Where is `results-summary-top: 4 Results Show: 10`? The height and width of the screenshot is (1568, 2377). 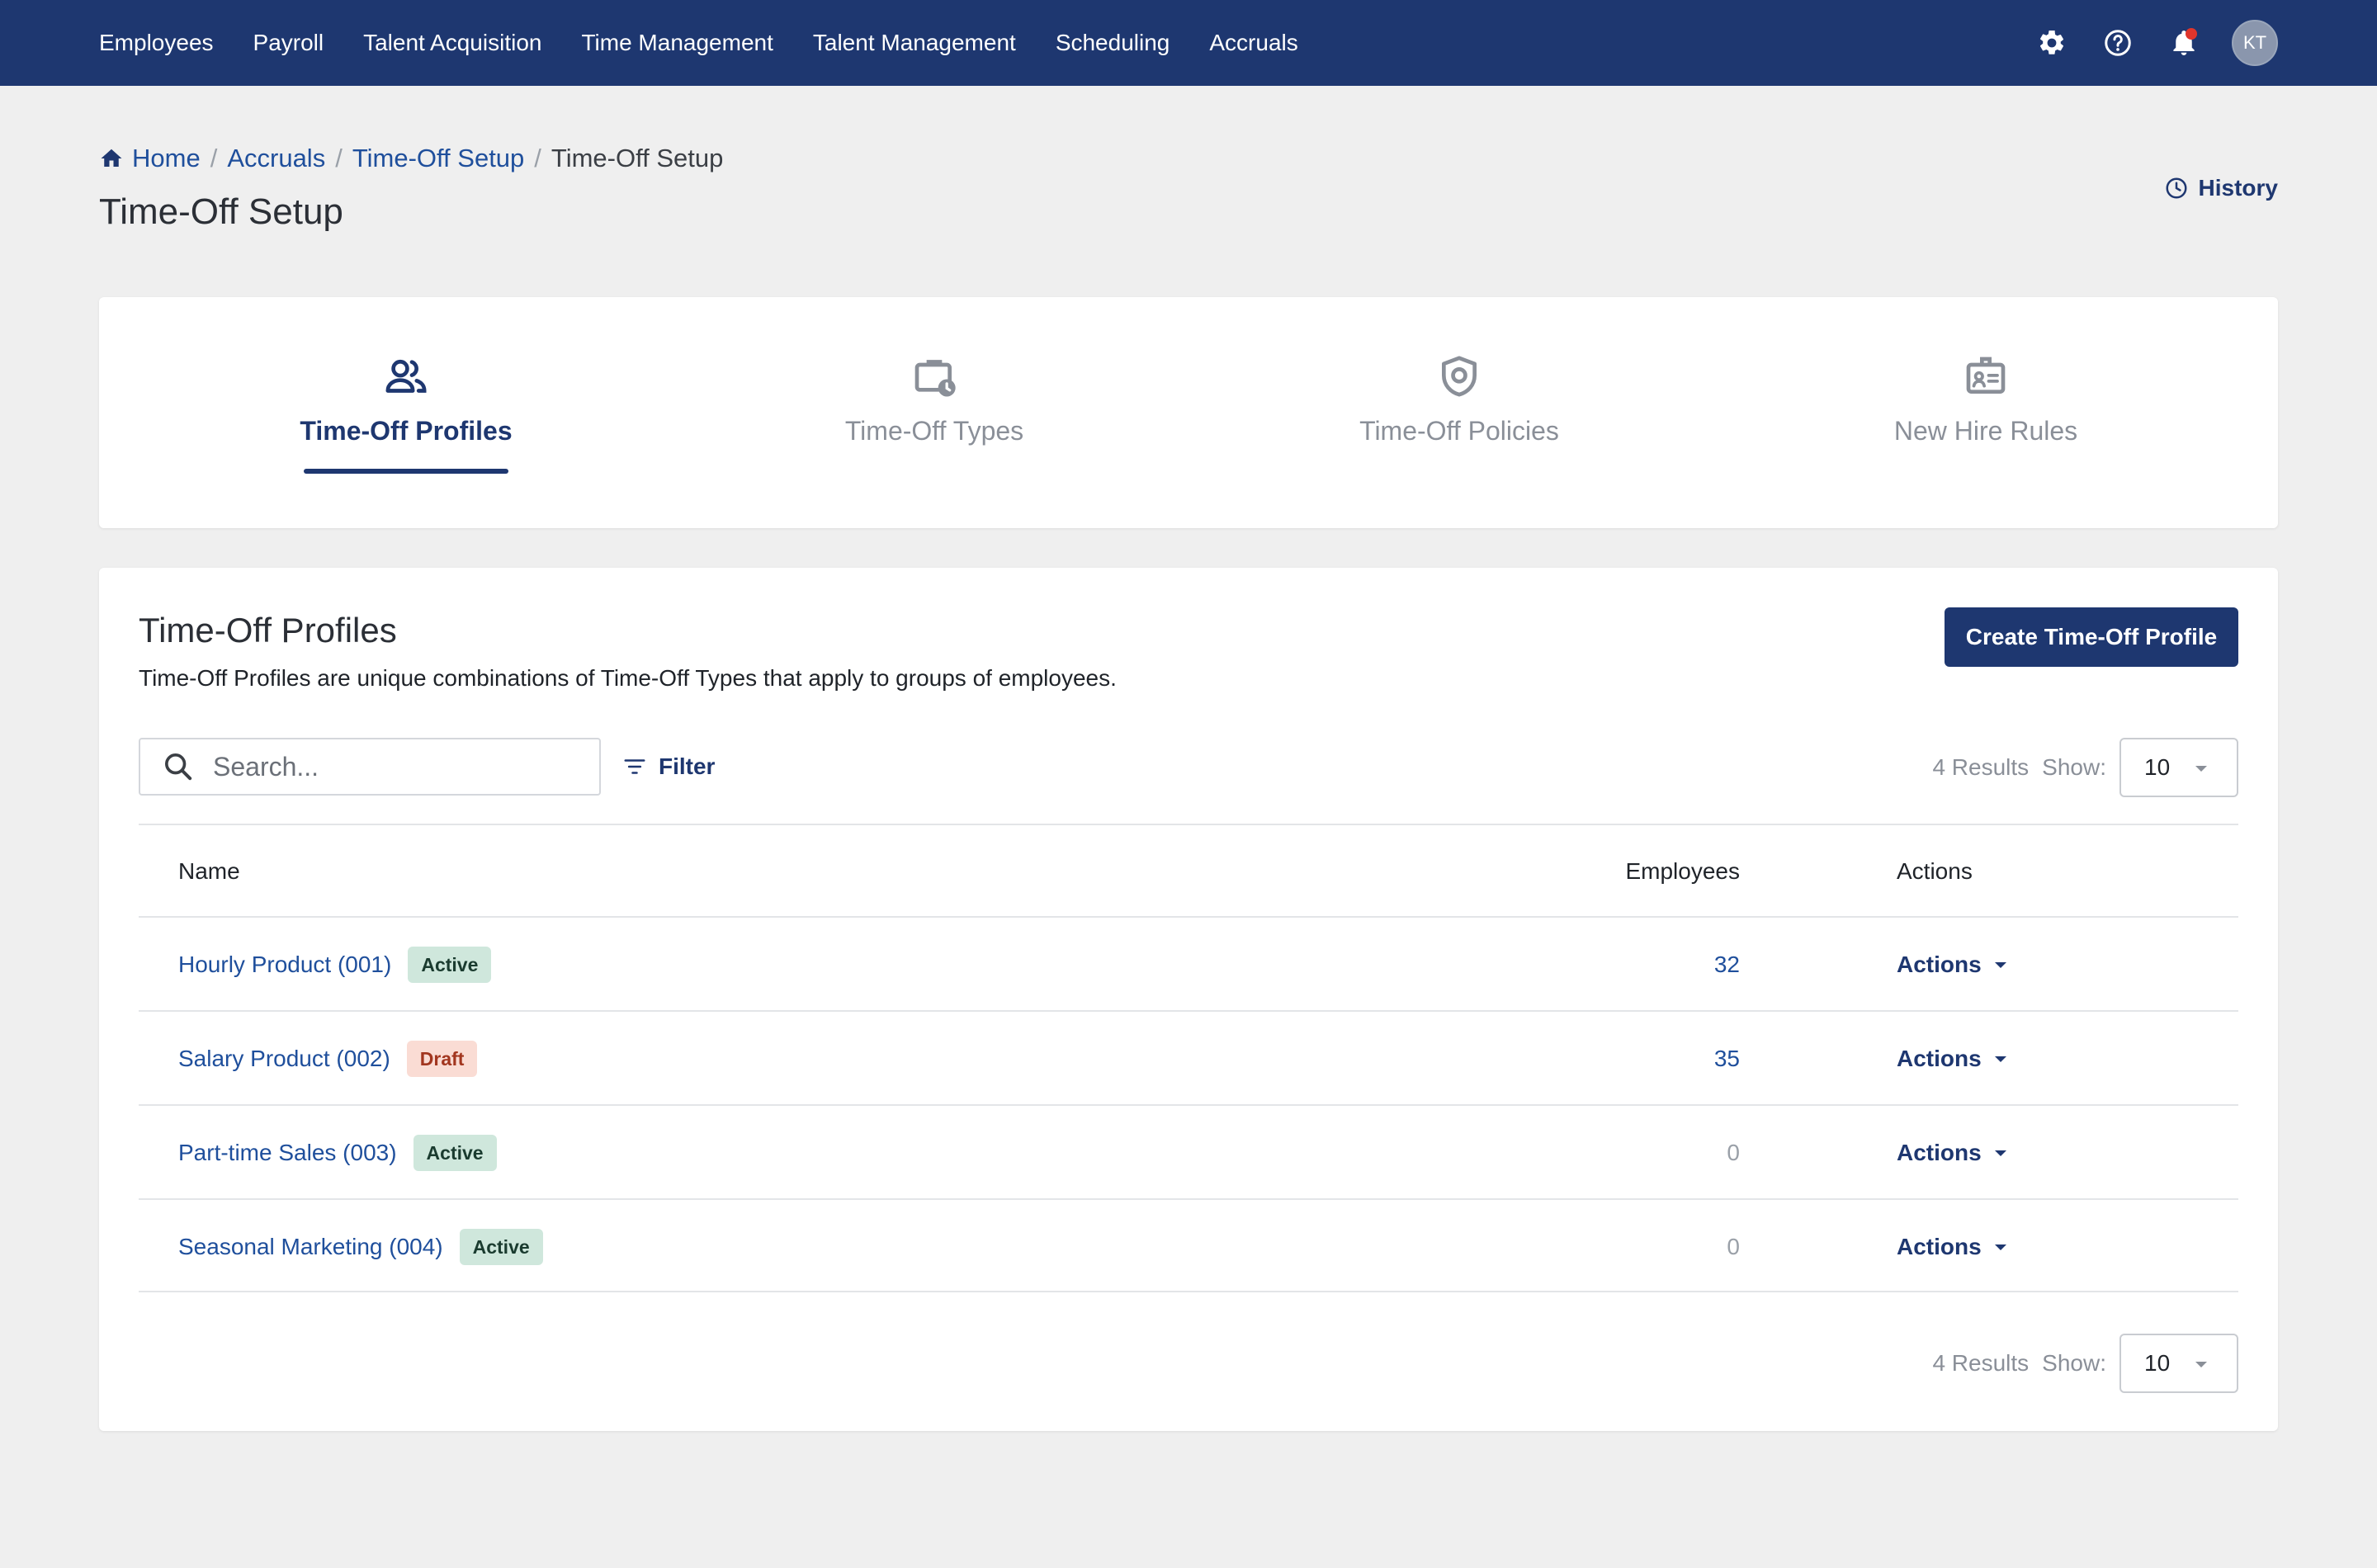 results-summary-top: 4 Results Show: 10 is located at coordinates (2085, 767).